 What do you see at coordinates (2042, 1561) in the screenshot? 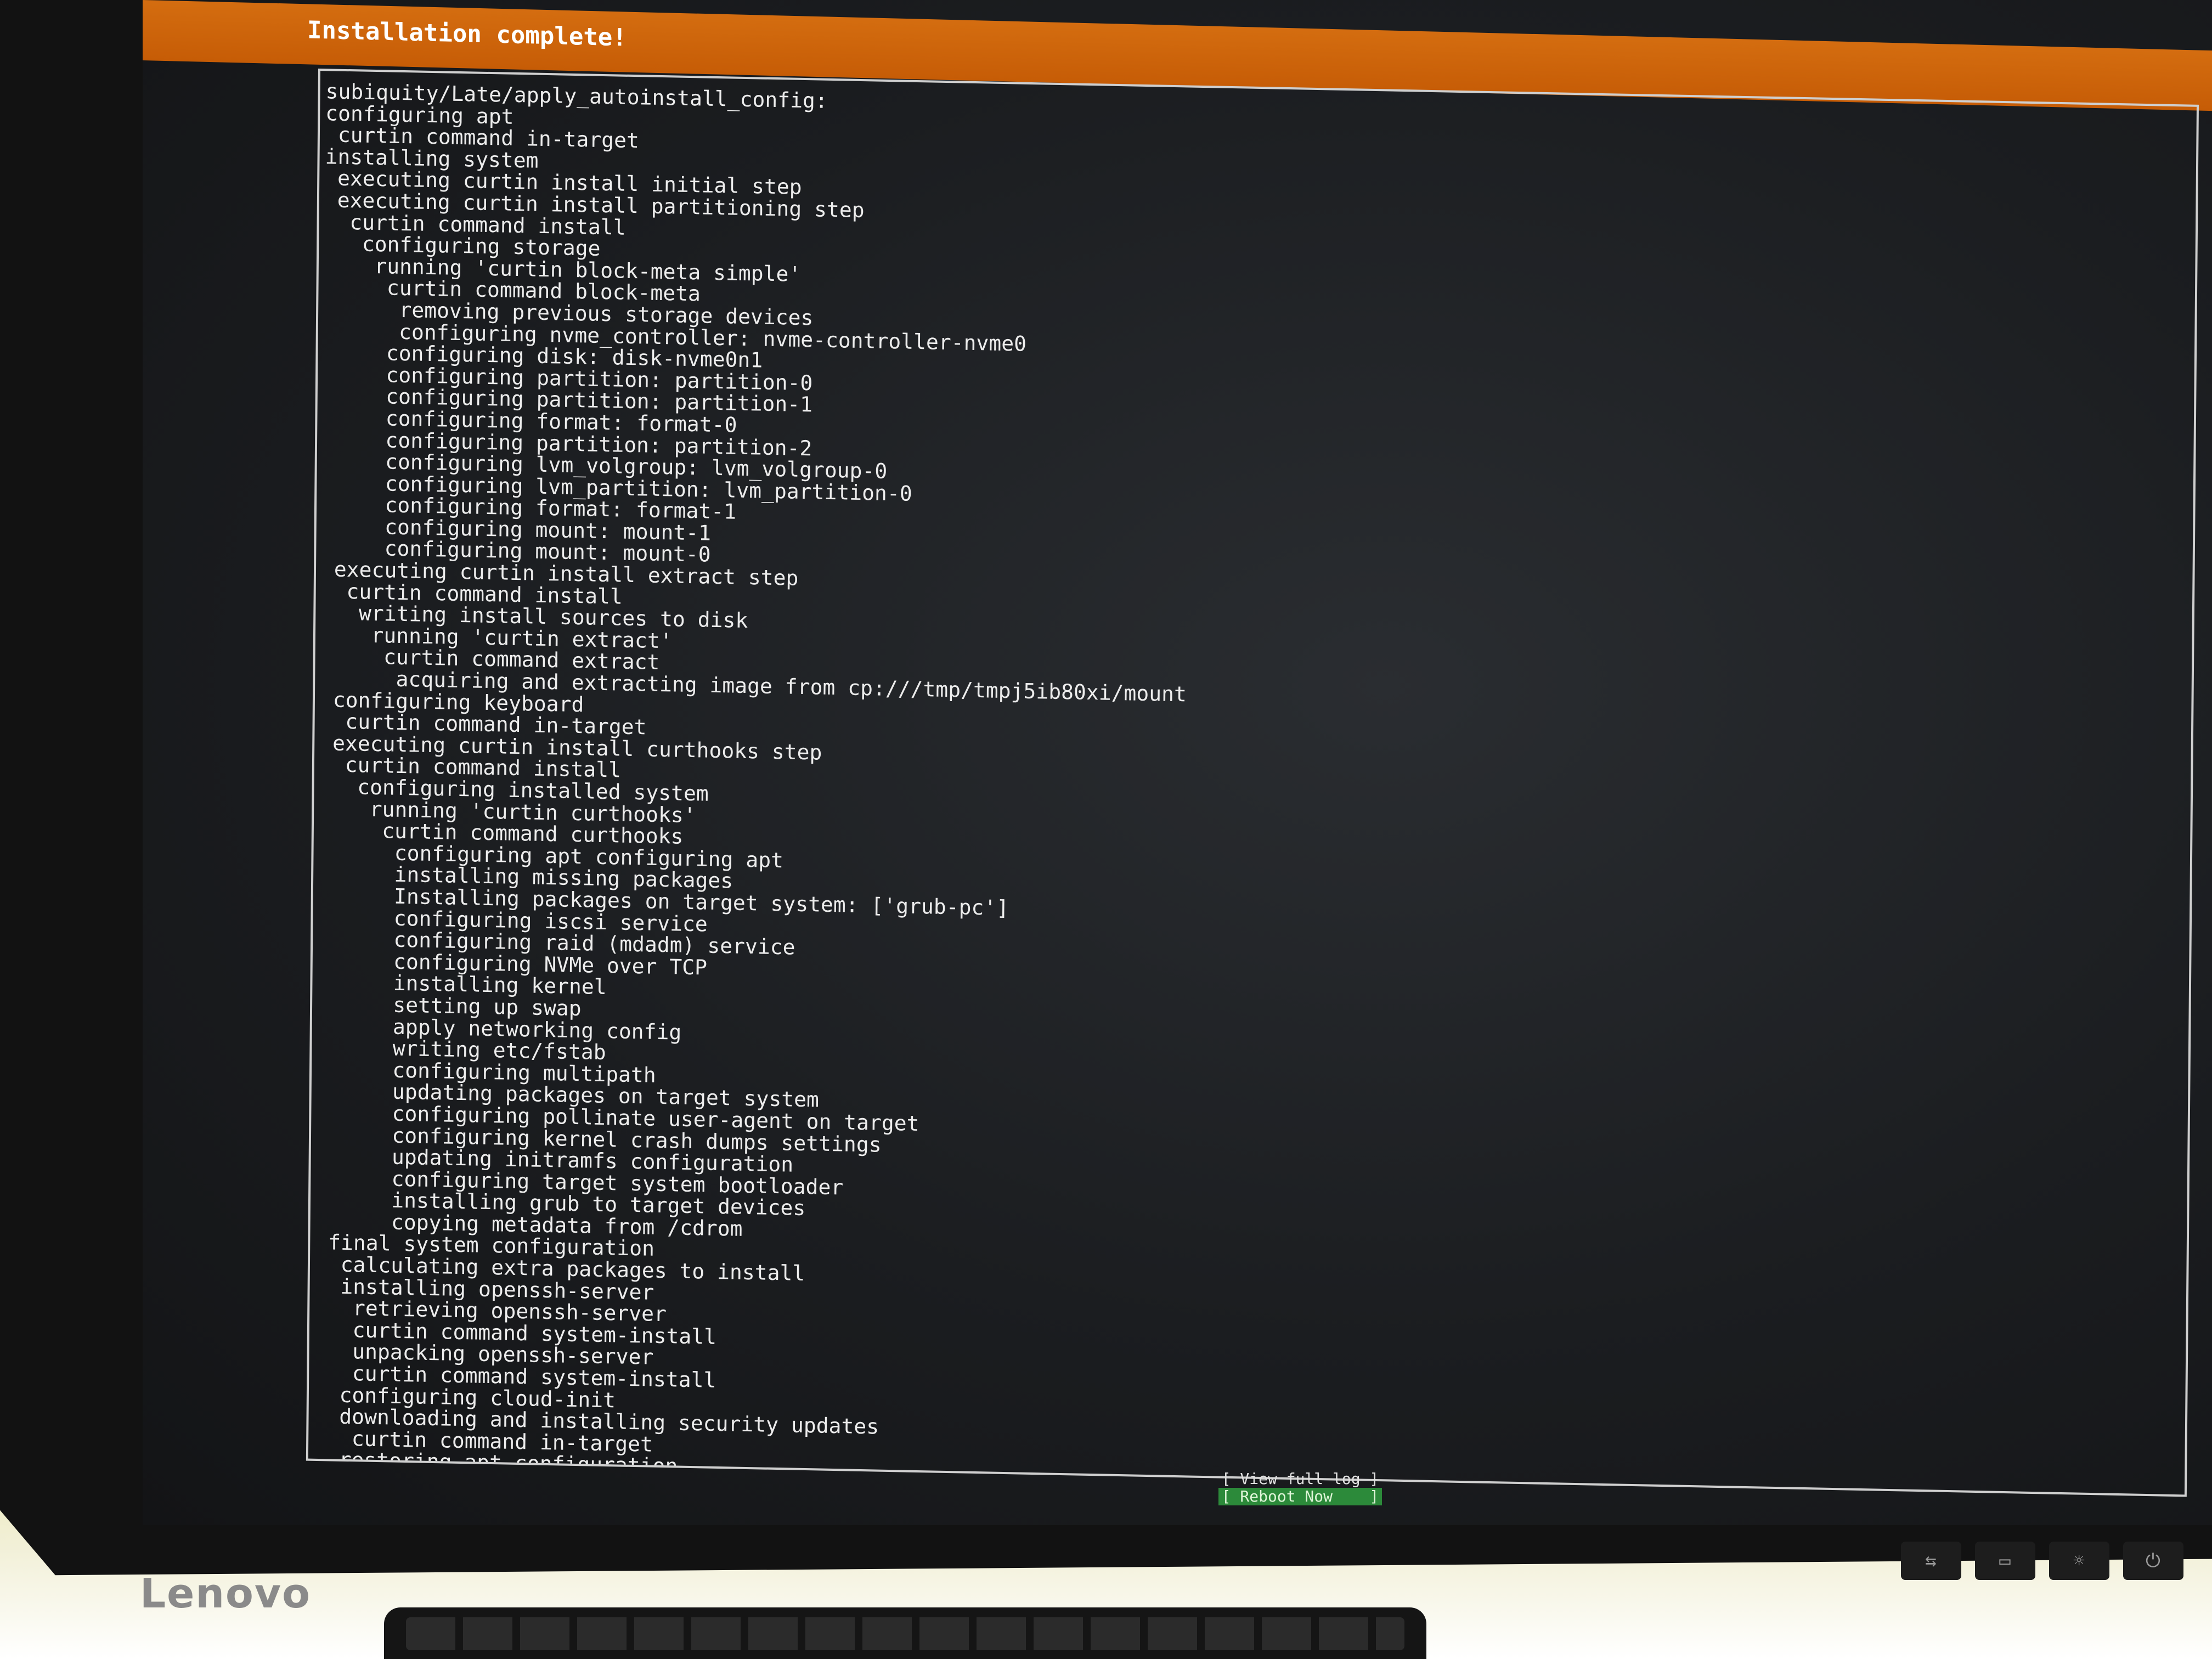
I see `monitor-control-buttons: ⇆ ▭ ☼ ⏻` at bounding box center [2042, 1561].